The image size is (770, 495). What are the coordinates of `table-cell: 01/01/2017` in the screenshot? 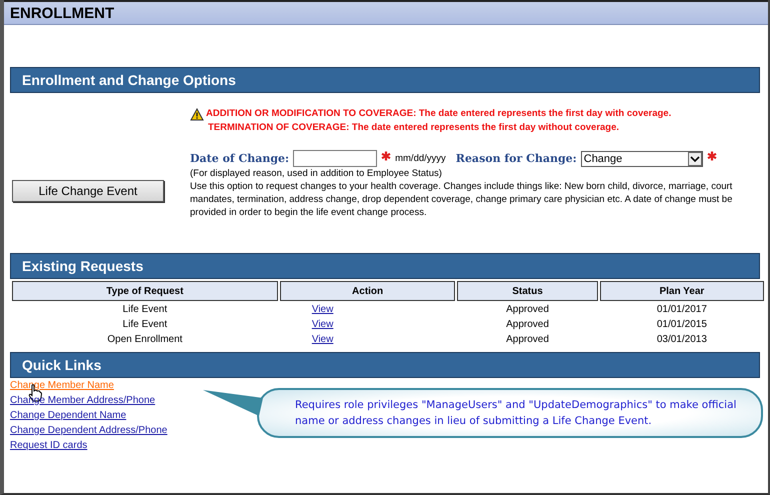 It's located at (681, 309).